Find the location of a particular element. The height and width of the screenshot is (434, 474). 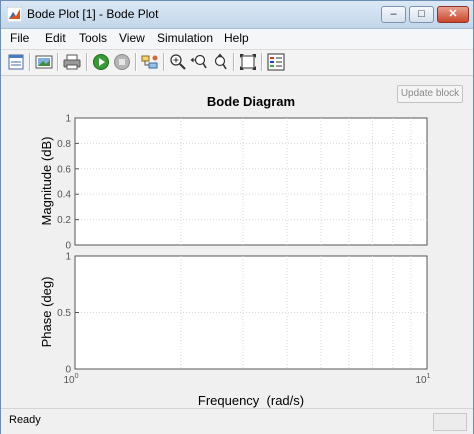

phase-ytick-label: 1 is located at coordinates (68, 257).